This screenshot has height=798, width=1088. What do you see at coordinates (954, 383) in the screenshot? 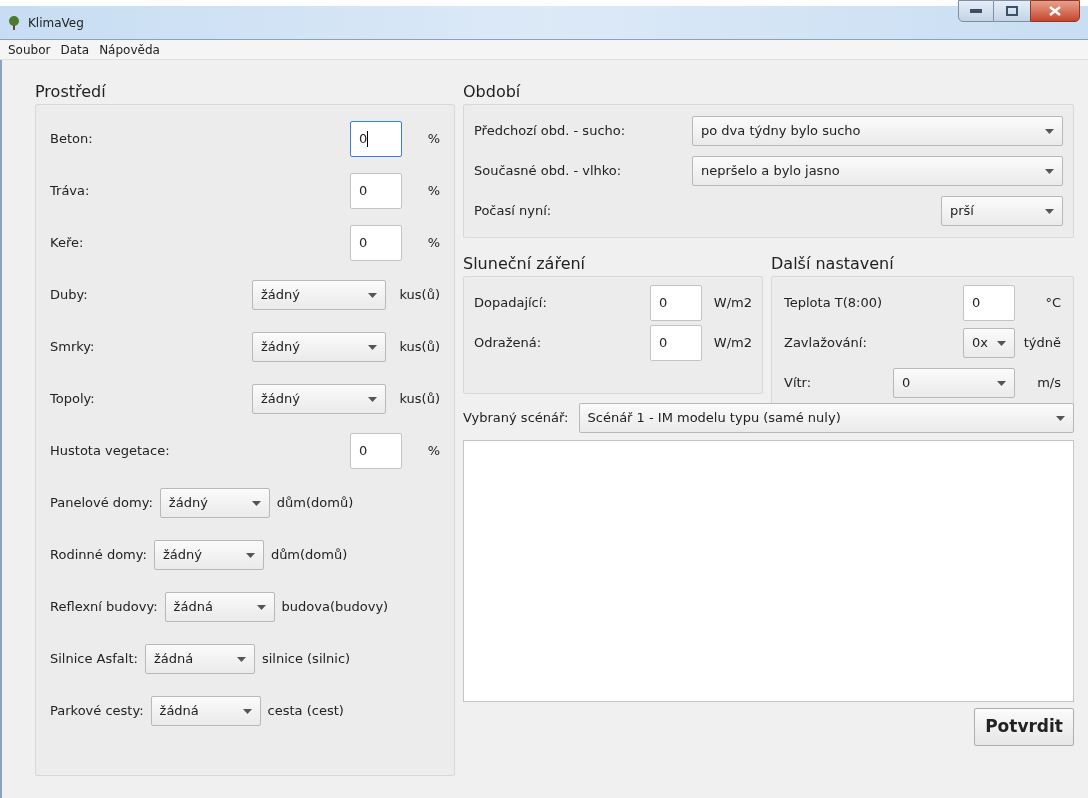
I see `dropdown: 0` at bounding box center [954, 383].